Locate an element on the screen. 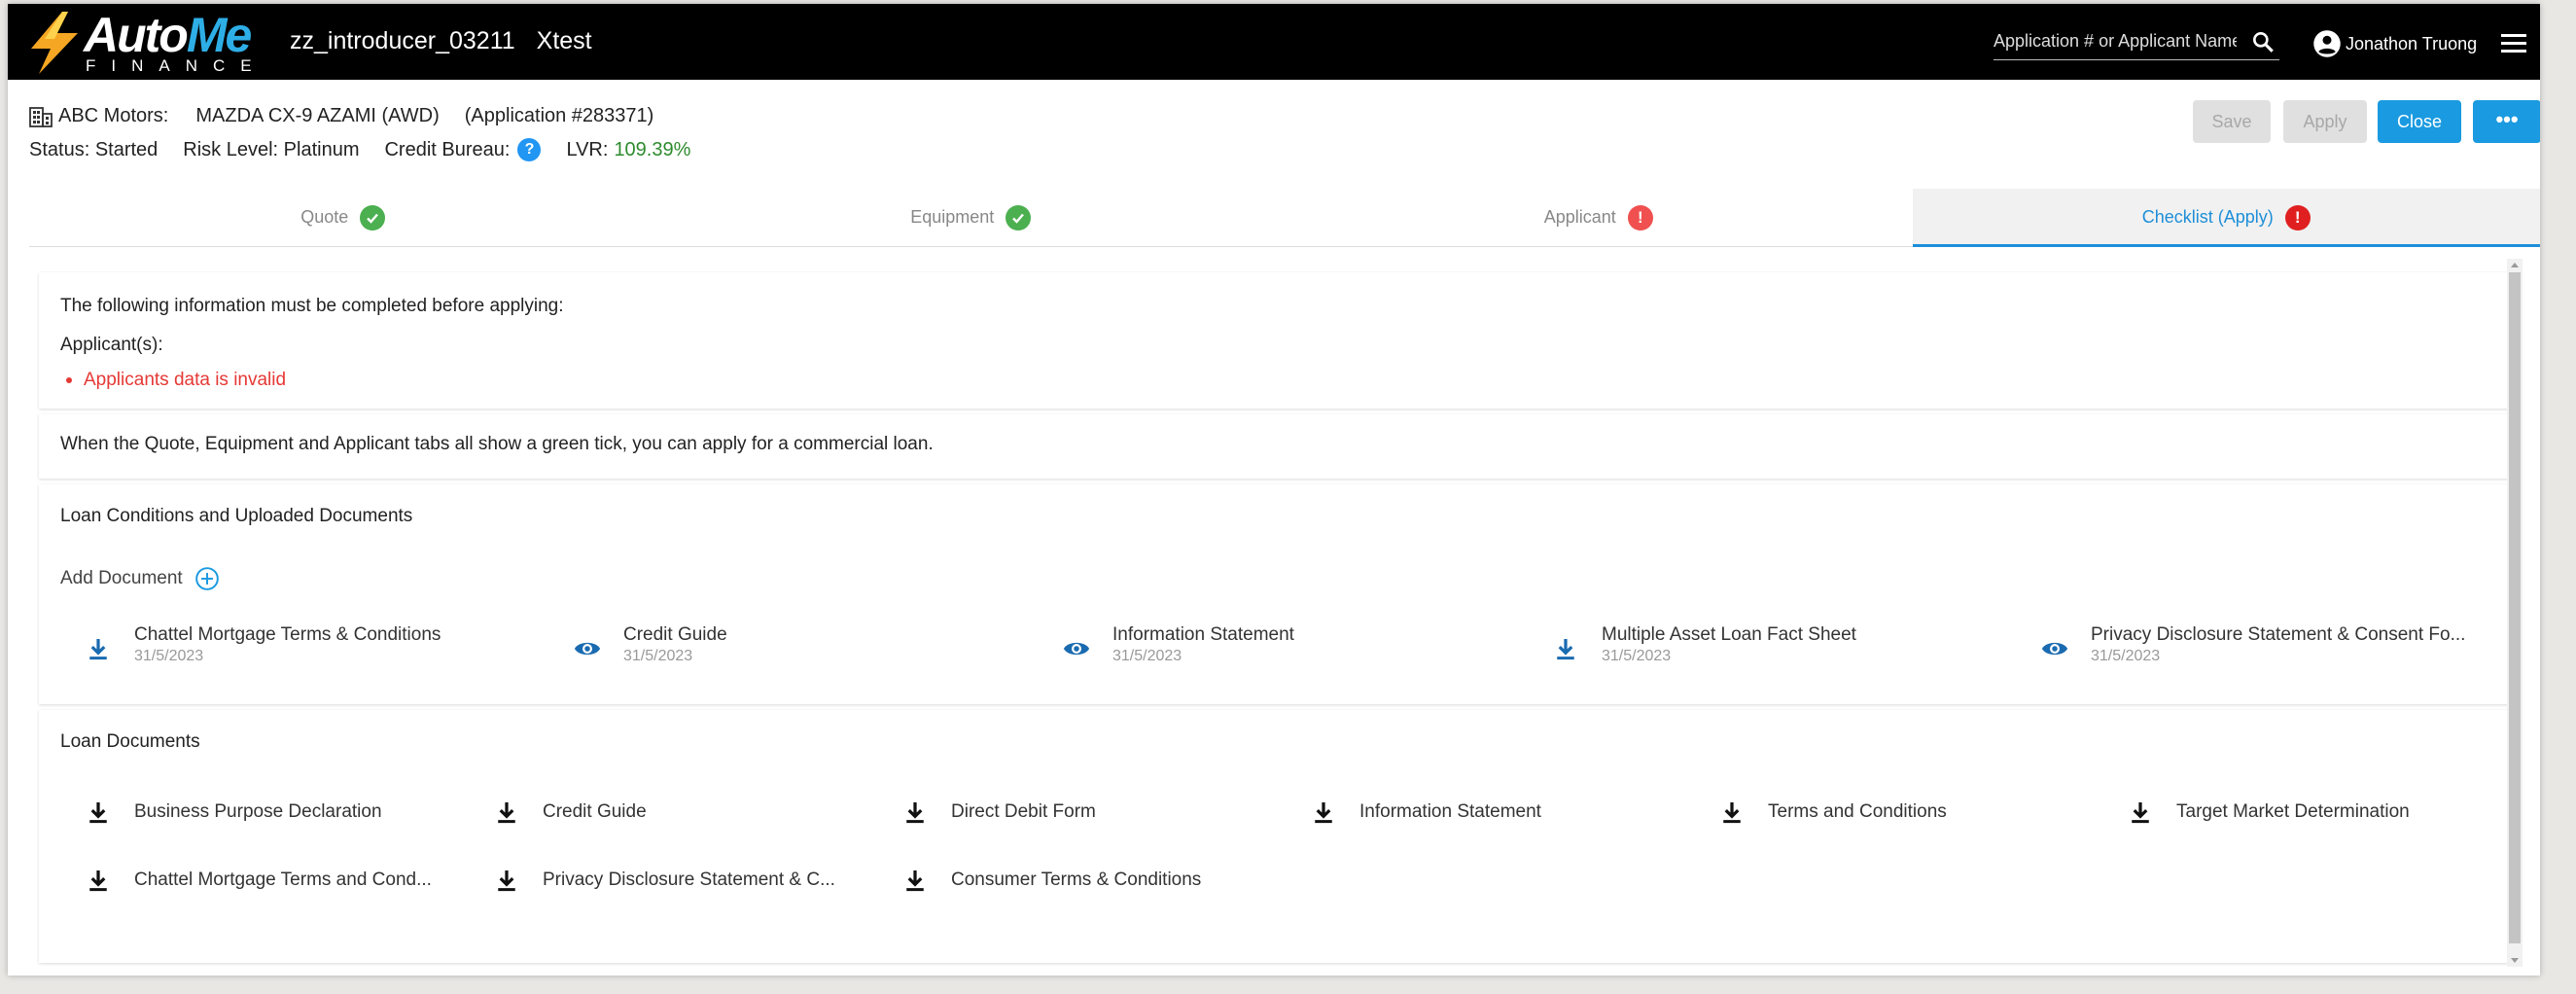  scrollbar-thumb is located at coordinates (2515, 607).